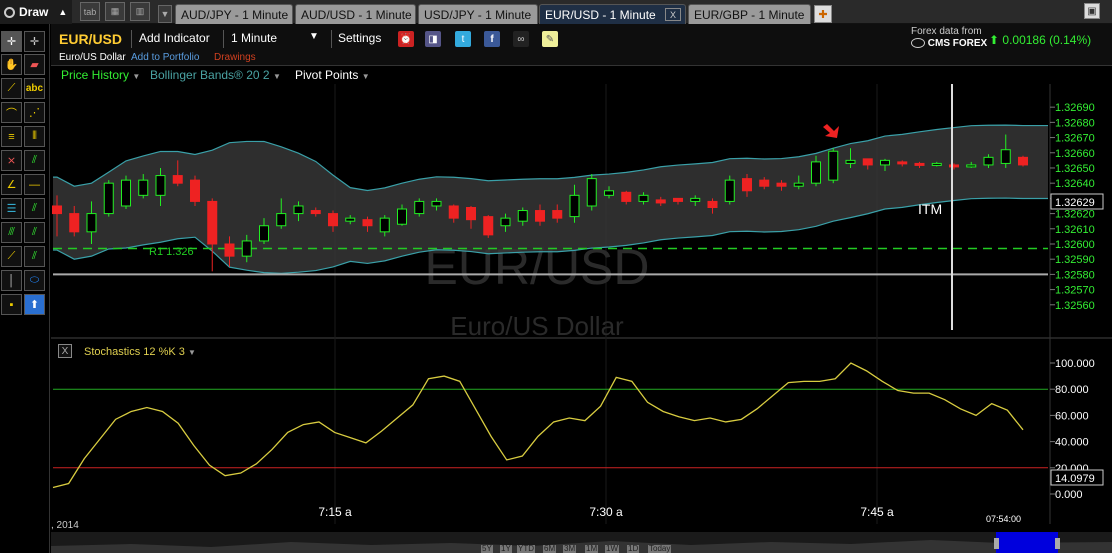  Describe the element at coordinates (570, 549) in the screenshot. I see `range-button: 3M` at that location.